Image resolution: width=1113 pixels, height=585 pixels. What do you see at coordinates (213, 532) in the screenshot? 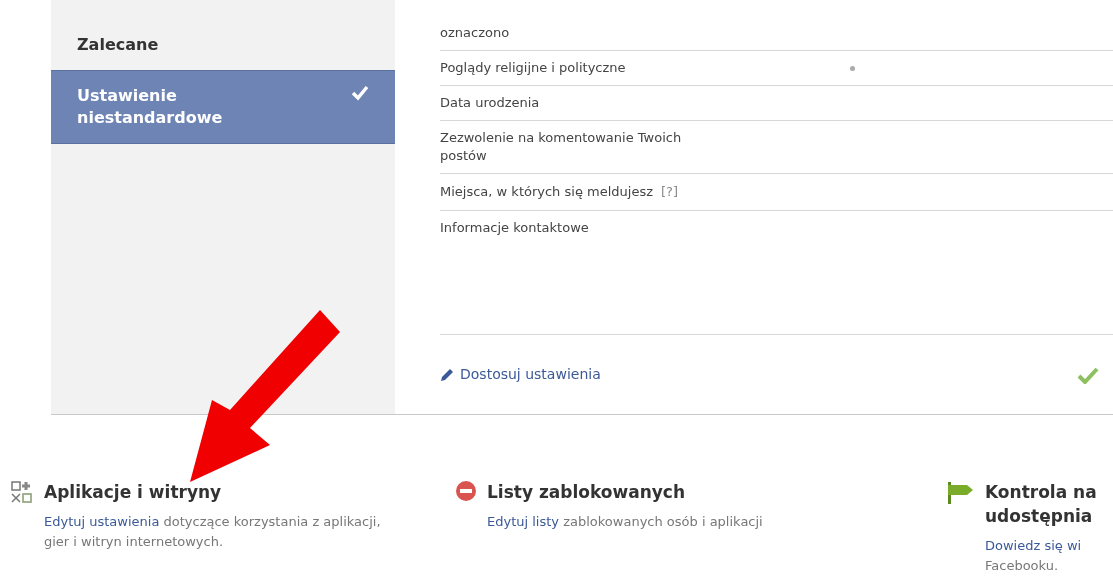
I see `section-description: Edytuj ustawienia dotyczące korzystania z aplikacji, gier i witryn internetowych.` at bounding box center [213, 532].